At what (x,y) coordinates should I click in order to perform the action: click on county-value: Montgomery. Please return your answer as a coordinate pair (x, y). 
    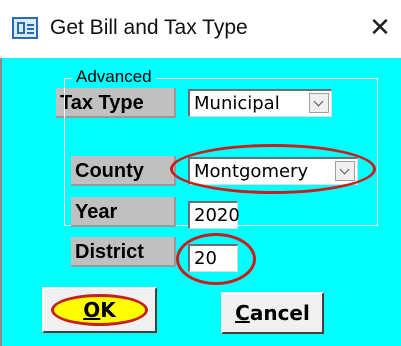
    Looking at the image, I should click on (251, 171).